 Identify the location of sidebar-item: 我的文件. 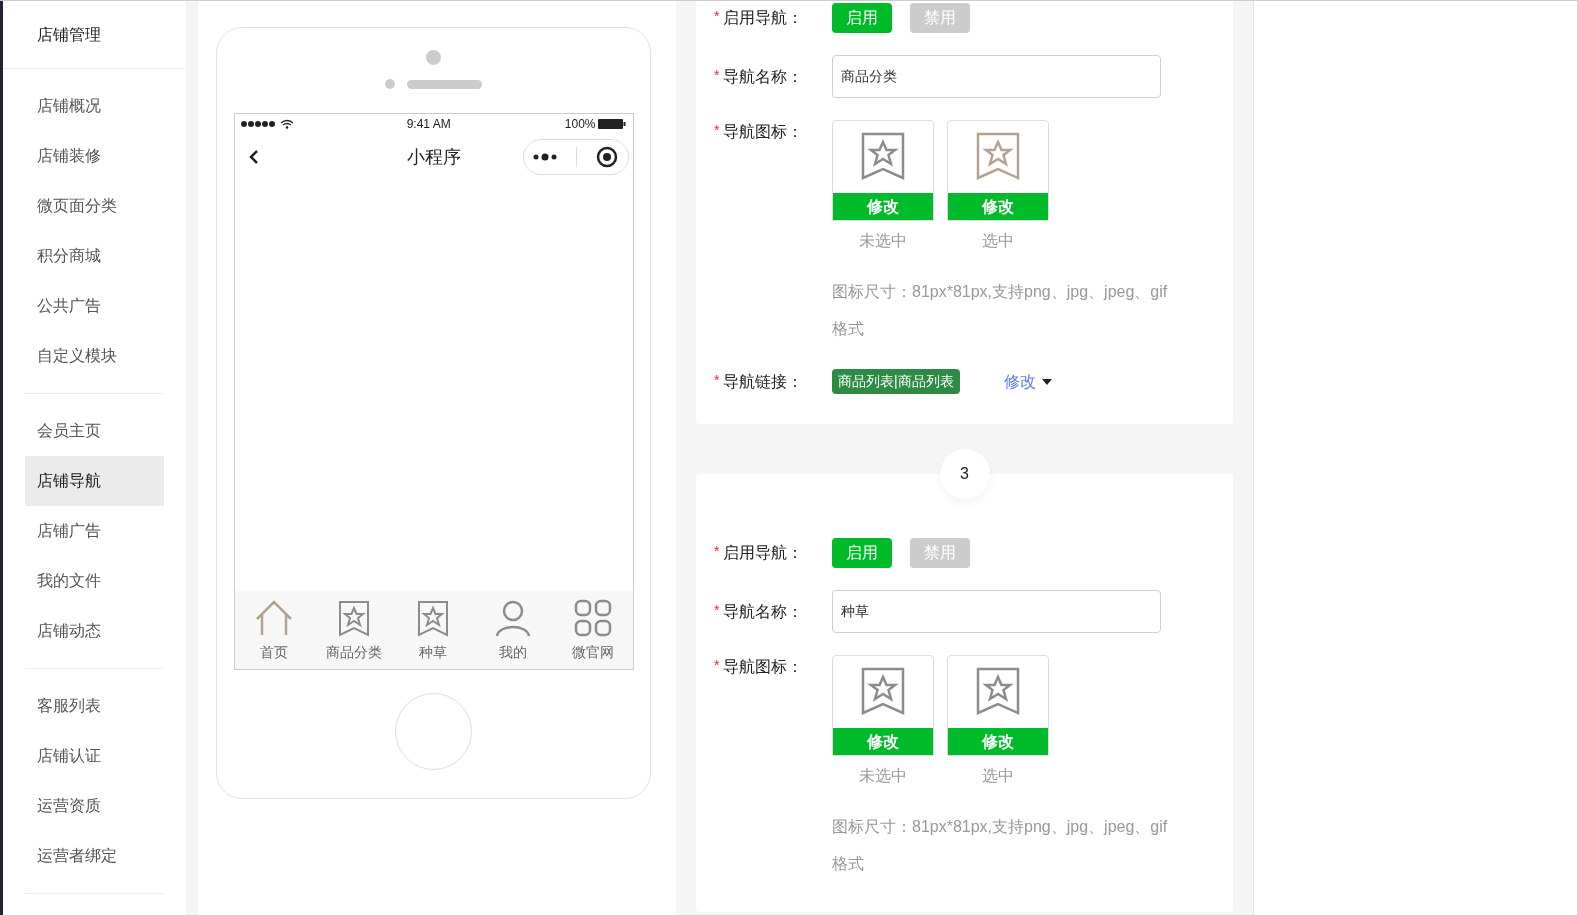
(94, 581).